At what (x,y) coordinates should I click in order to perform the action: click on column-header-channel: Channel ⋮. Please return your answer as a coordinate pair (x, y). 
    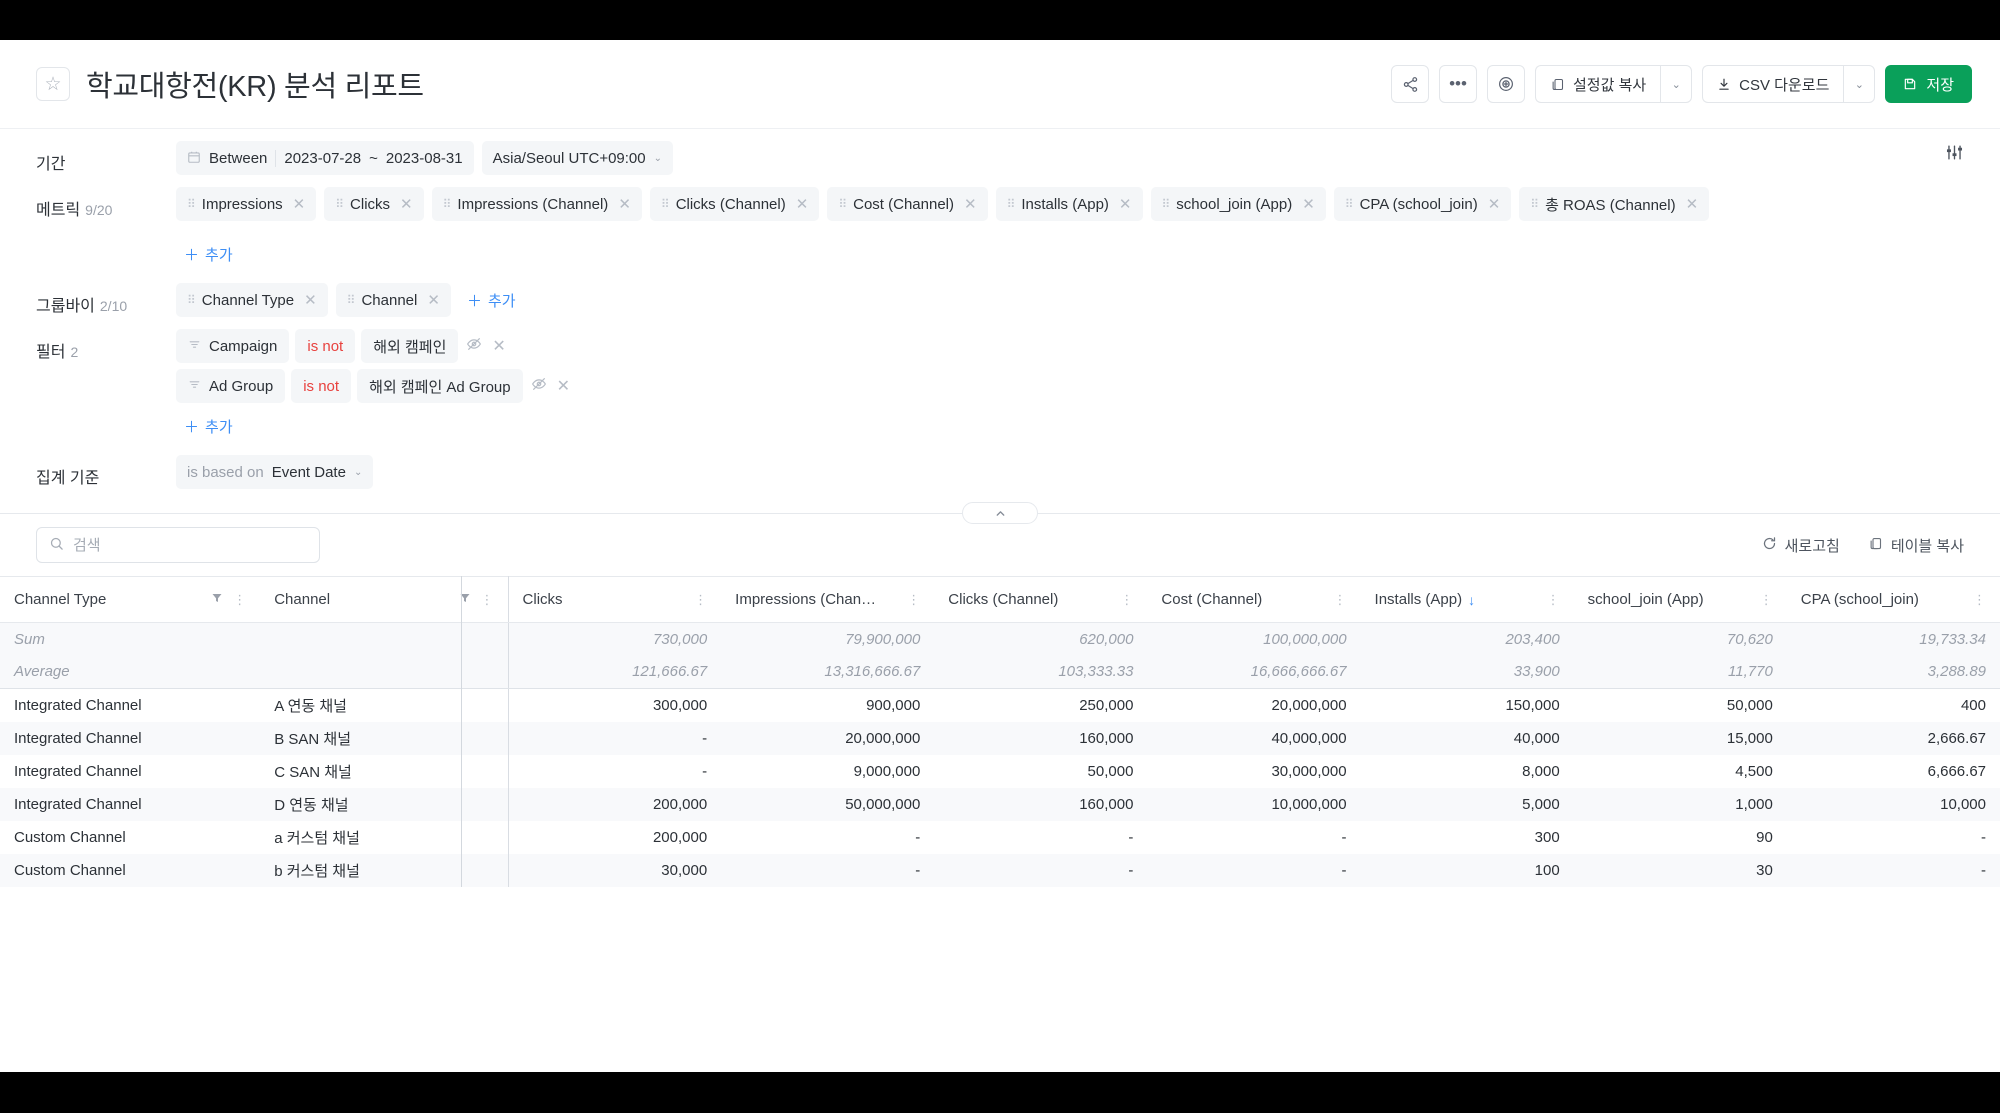
    Looking at the image, I should click on (384, 599).